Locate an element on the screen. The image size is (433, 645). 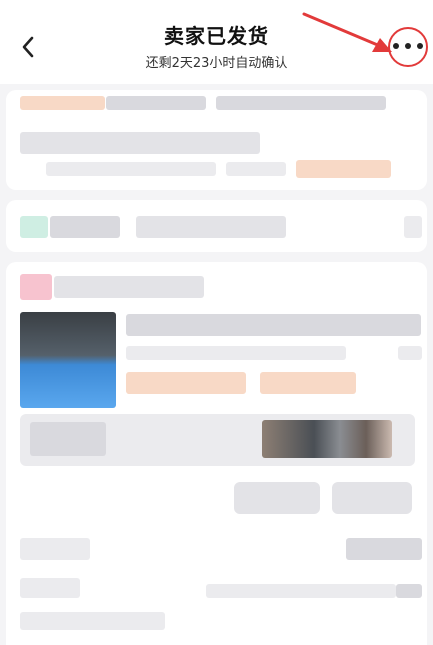
logistics-card is located at coordinates (216, 226).